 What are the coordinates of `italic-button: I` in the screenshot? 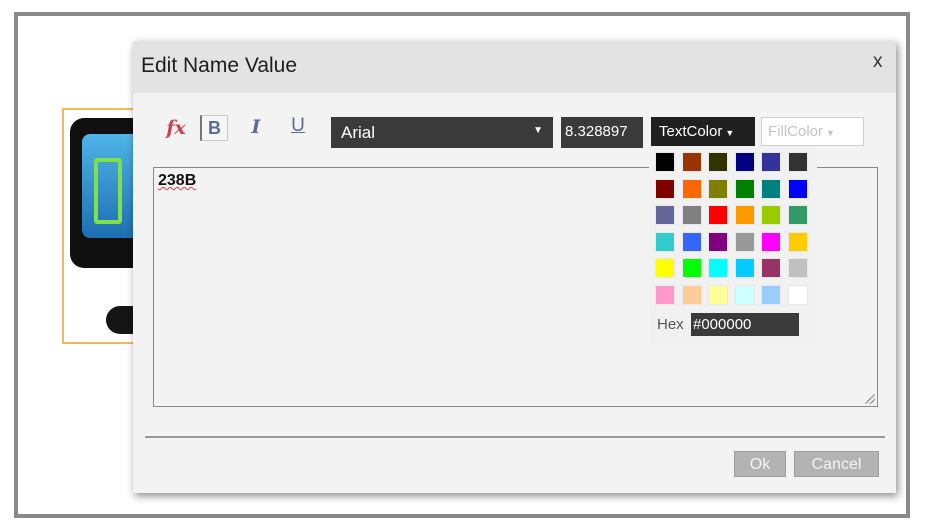 It's located at (256, 129).